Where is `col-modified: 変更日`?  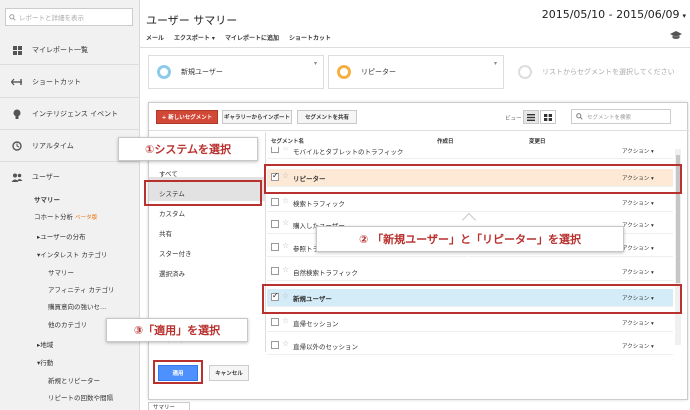
col-modified: 変更日 is located at coordinates (537, 141).